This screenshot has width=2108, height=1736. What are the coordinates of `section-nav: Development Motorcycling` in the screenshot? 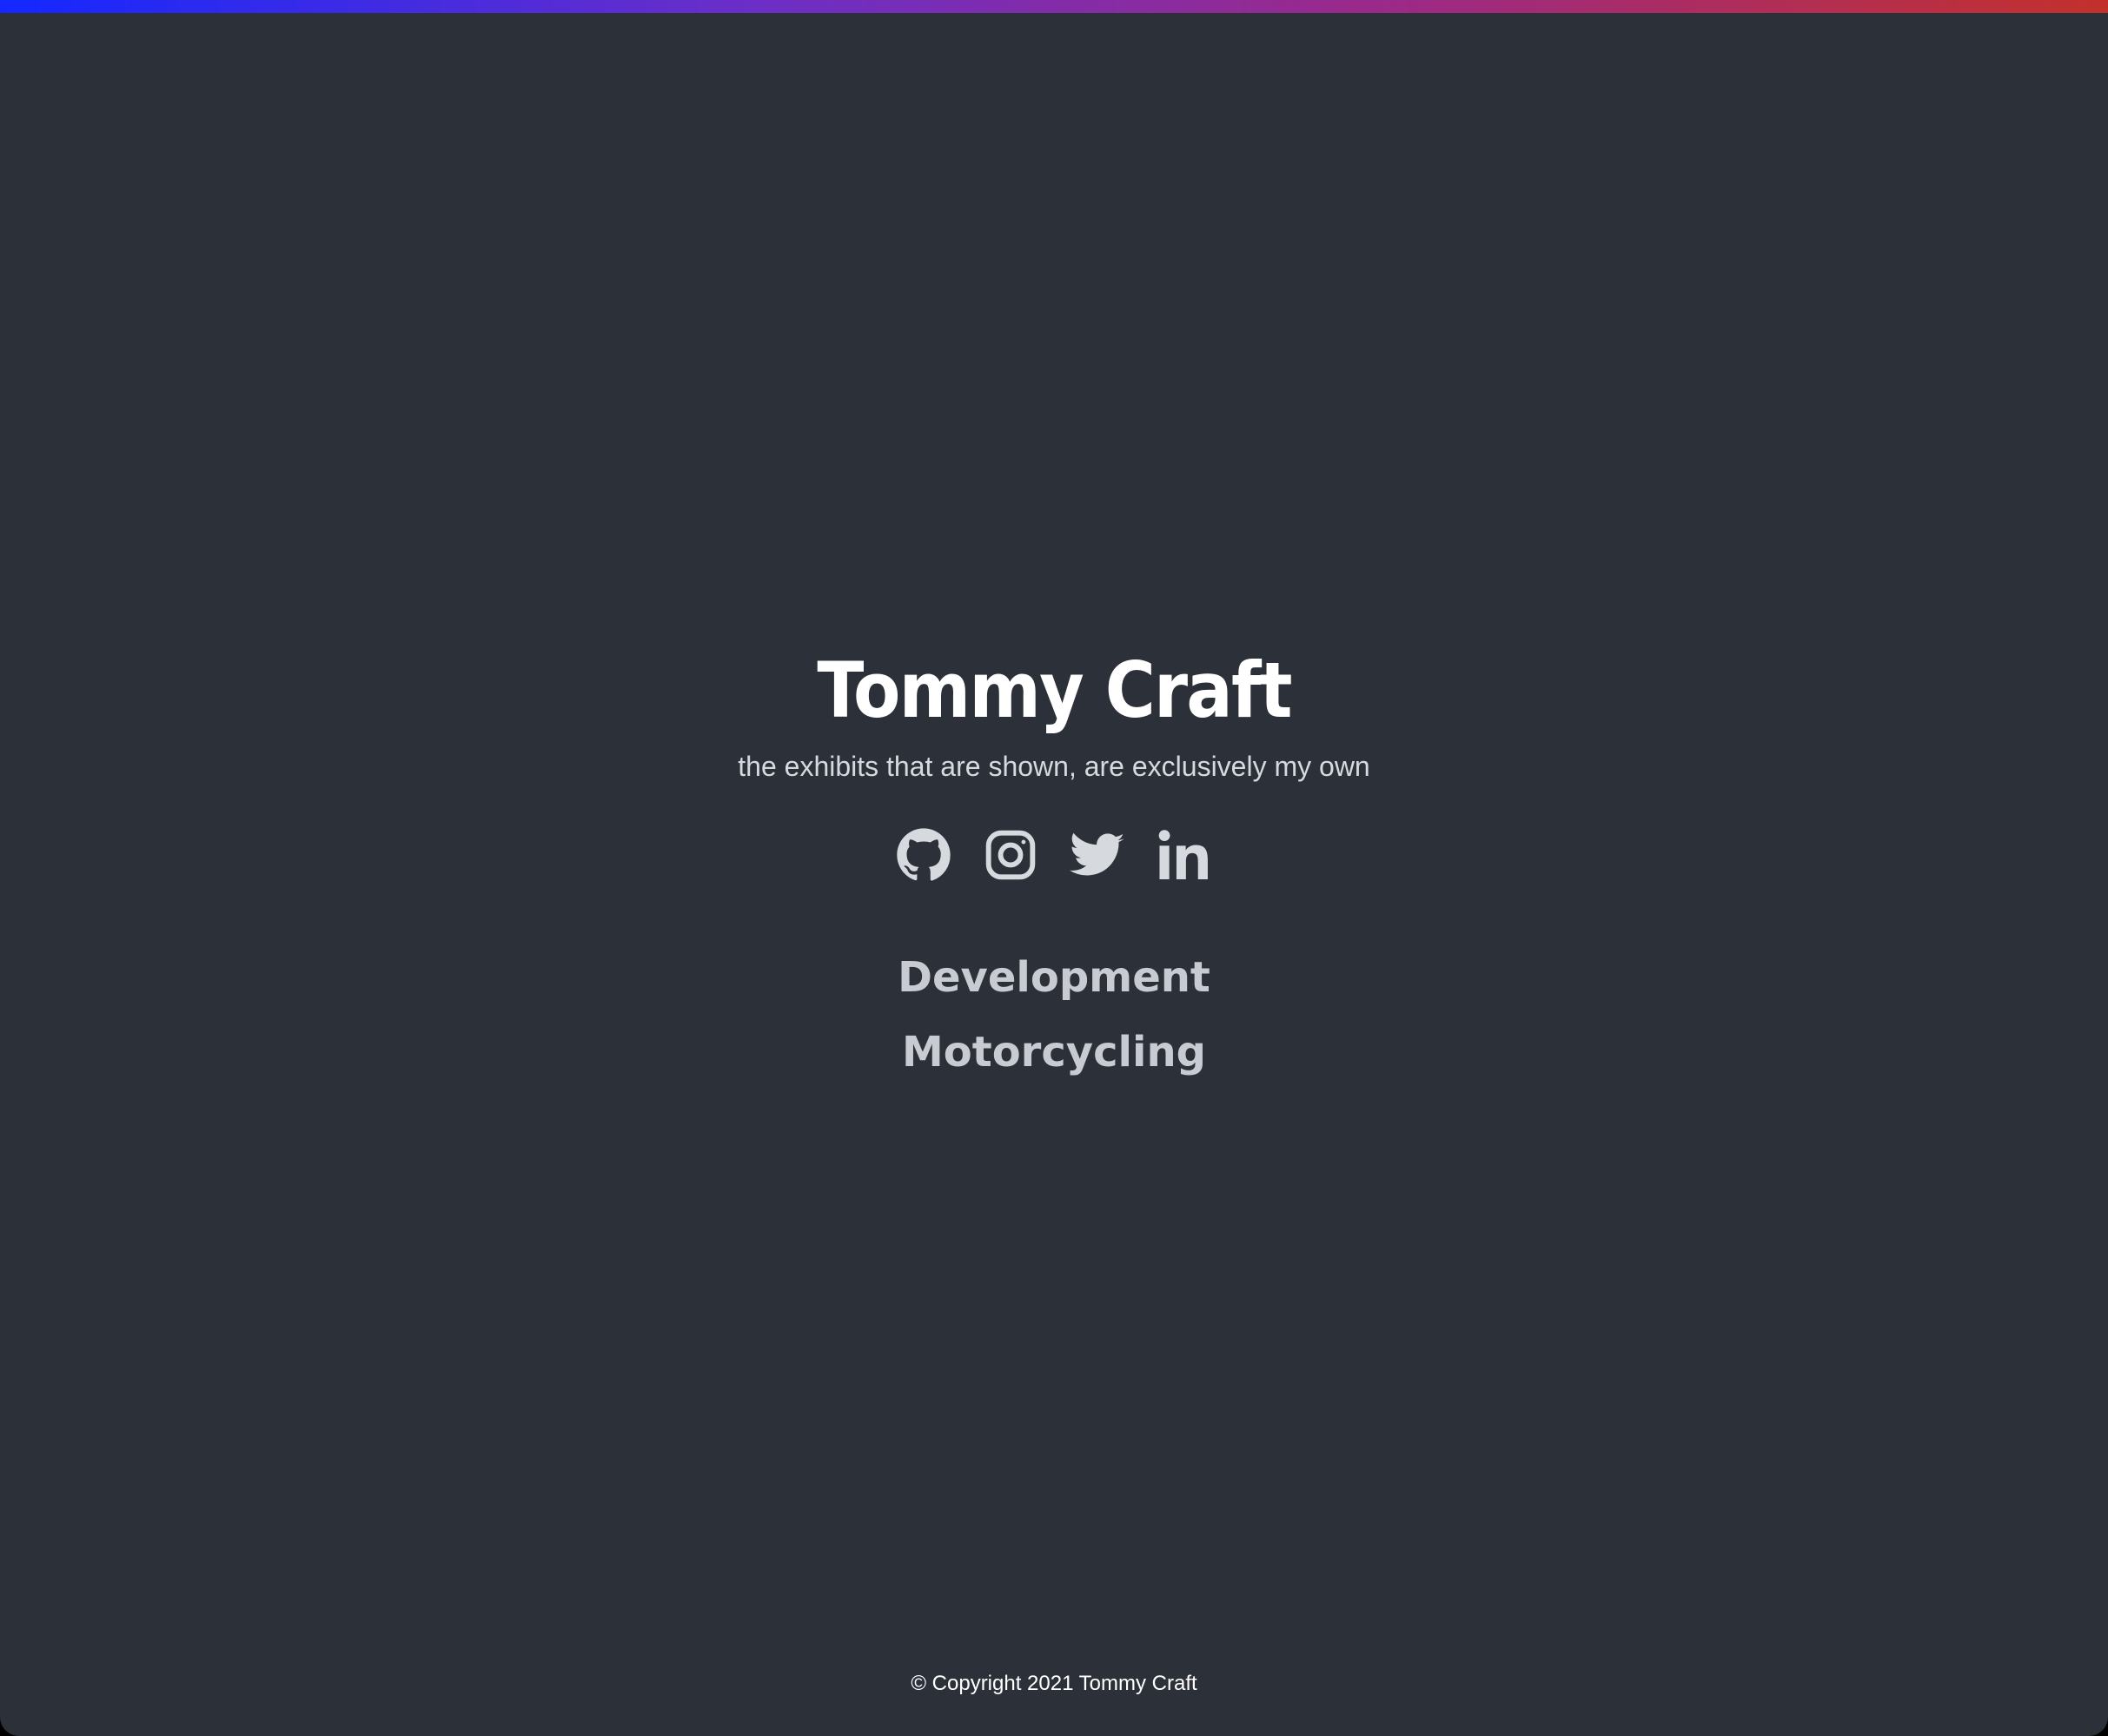 It's located at (1054, 1015).